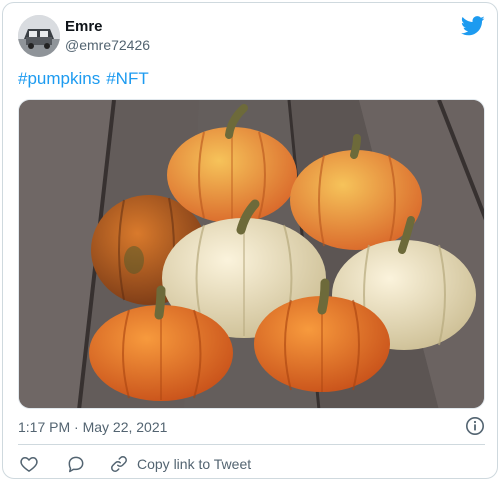 Image resolution: width=500 pixels, height=481 pixels. I want to click on heart-icon, so click(29, 464).